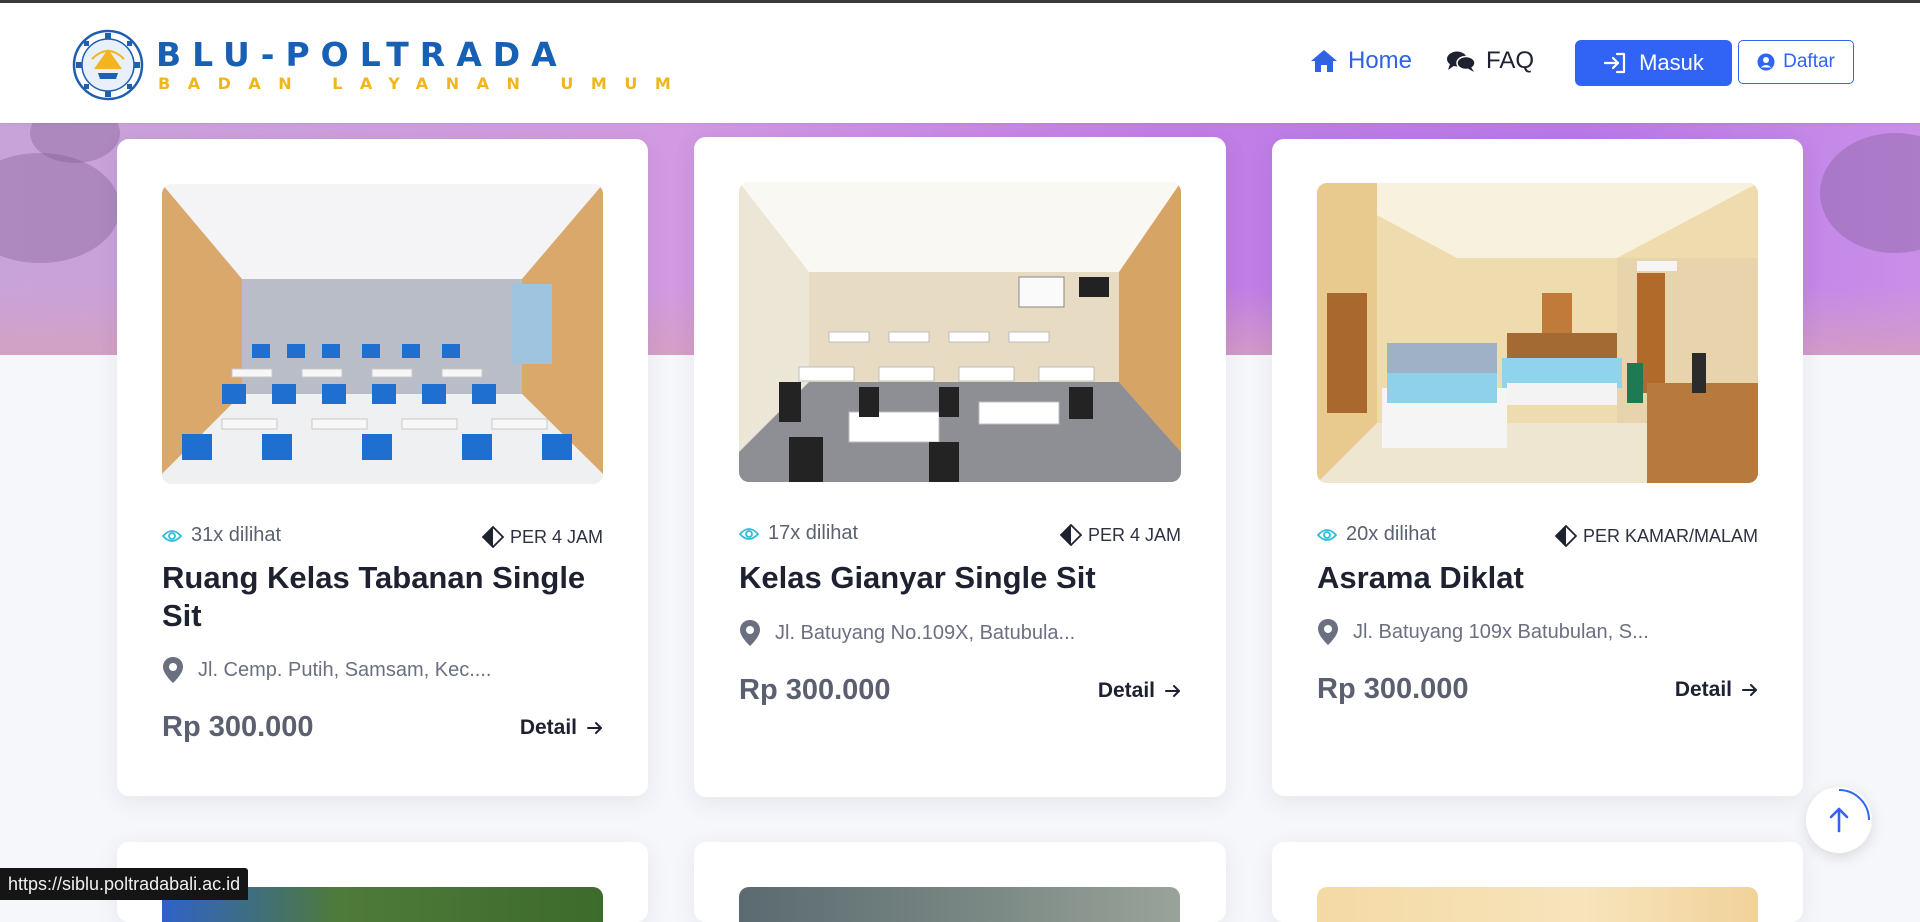 The width and height of the screenshot is (1920, 922). I want to click on register-label: Daftar, so click(1809, 61).